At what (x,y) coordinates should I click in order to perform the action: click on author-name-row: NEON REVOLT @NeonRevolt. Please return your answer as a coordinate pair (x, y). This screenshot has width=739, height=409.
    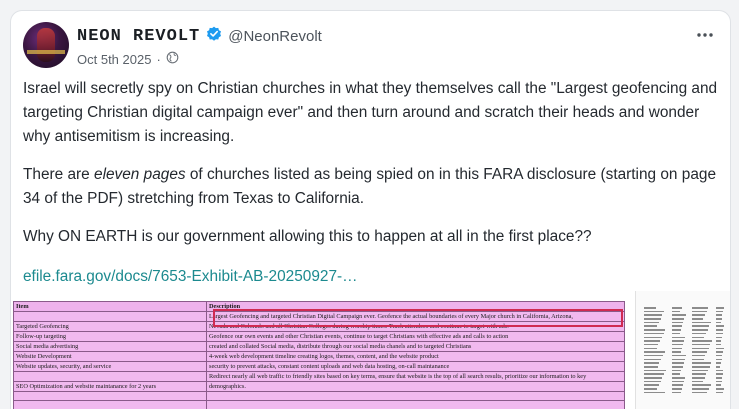
    Looking at the image, I should click on (199, 36).